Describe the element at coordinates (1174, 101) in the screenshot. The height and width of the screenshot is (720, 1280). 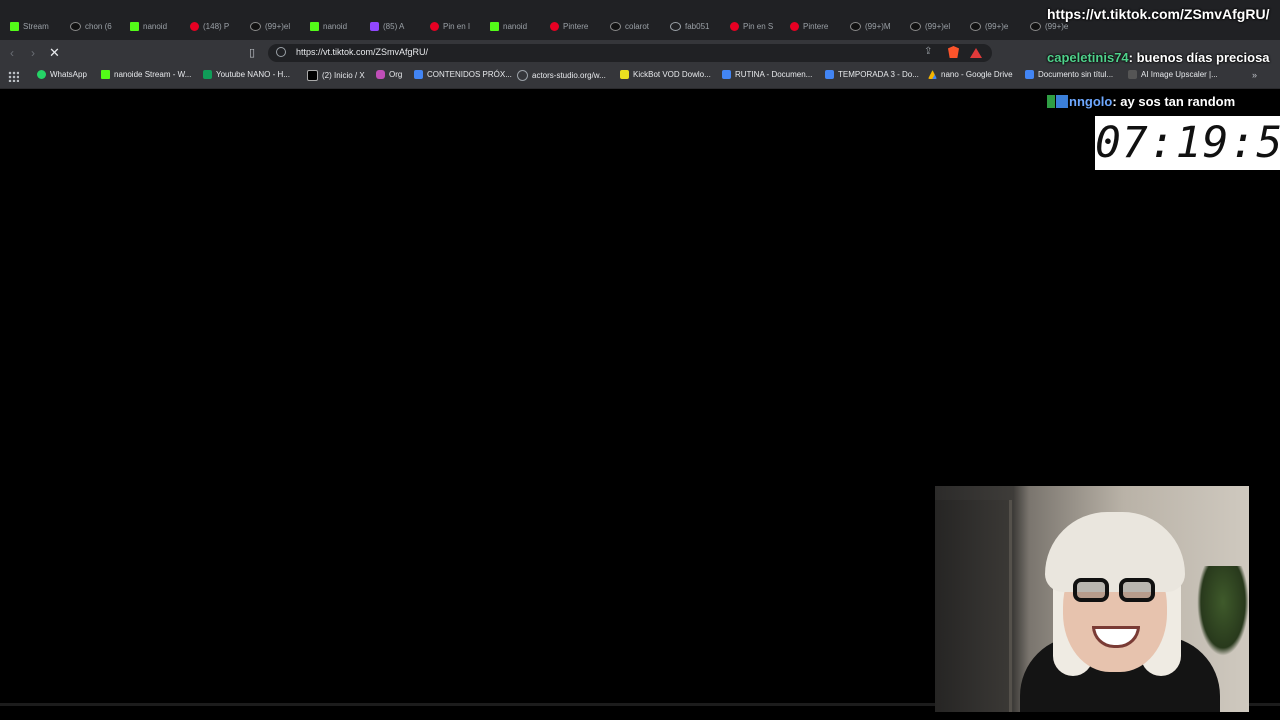
I see `chat-text: : ay sos tan random` at that location.